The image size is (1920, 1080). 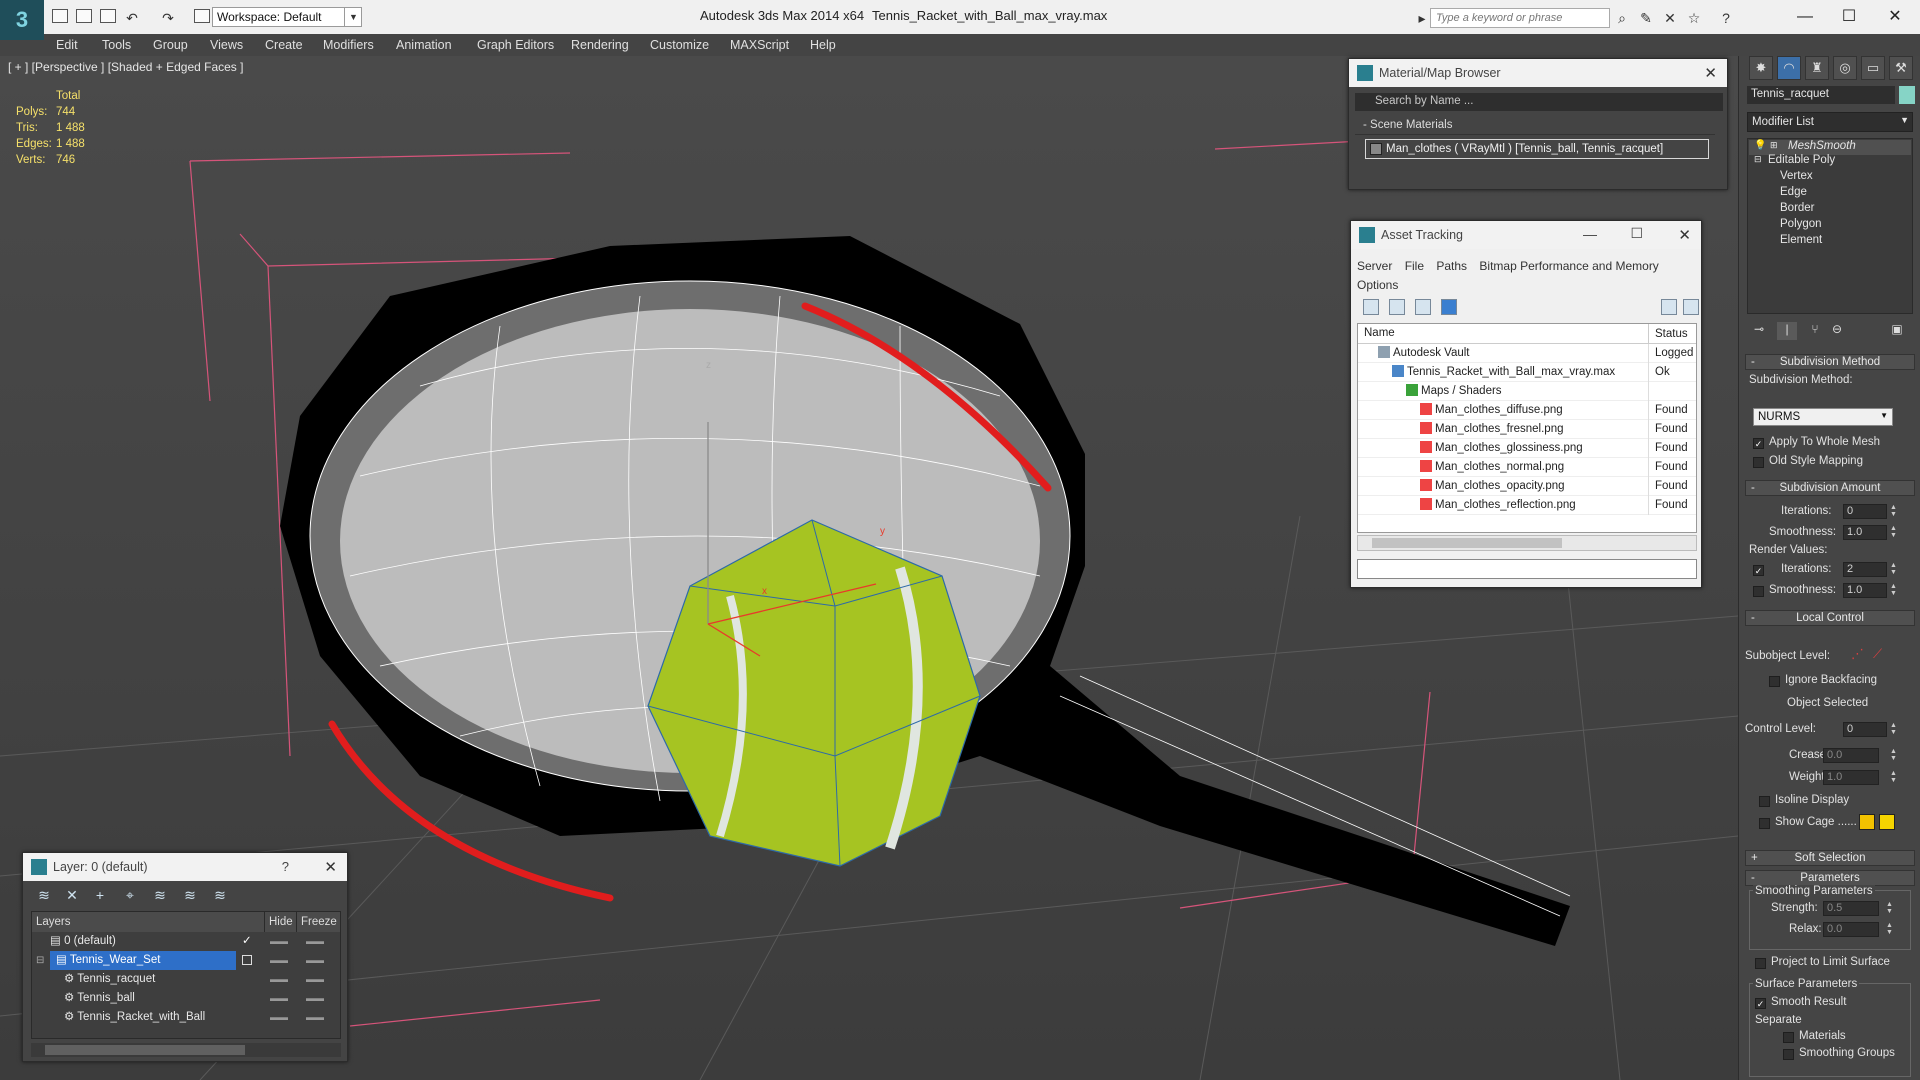 I want to click on configure-sets-icon: ▣, so click(x=1897, y=331).